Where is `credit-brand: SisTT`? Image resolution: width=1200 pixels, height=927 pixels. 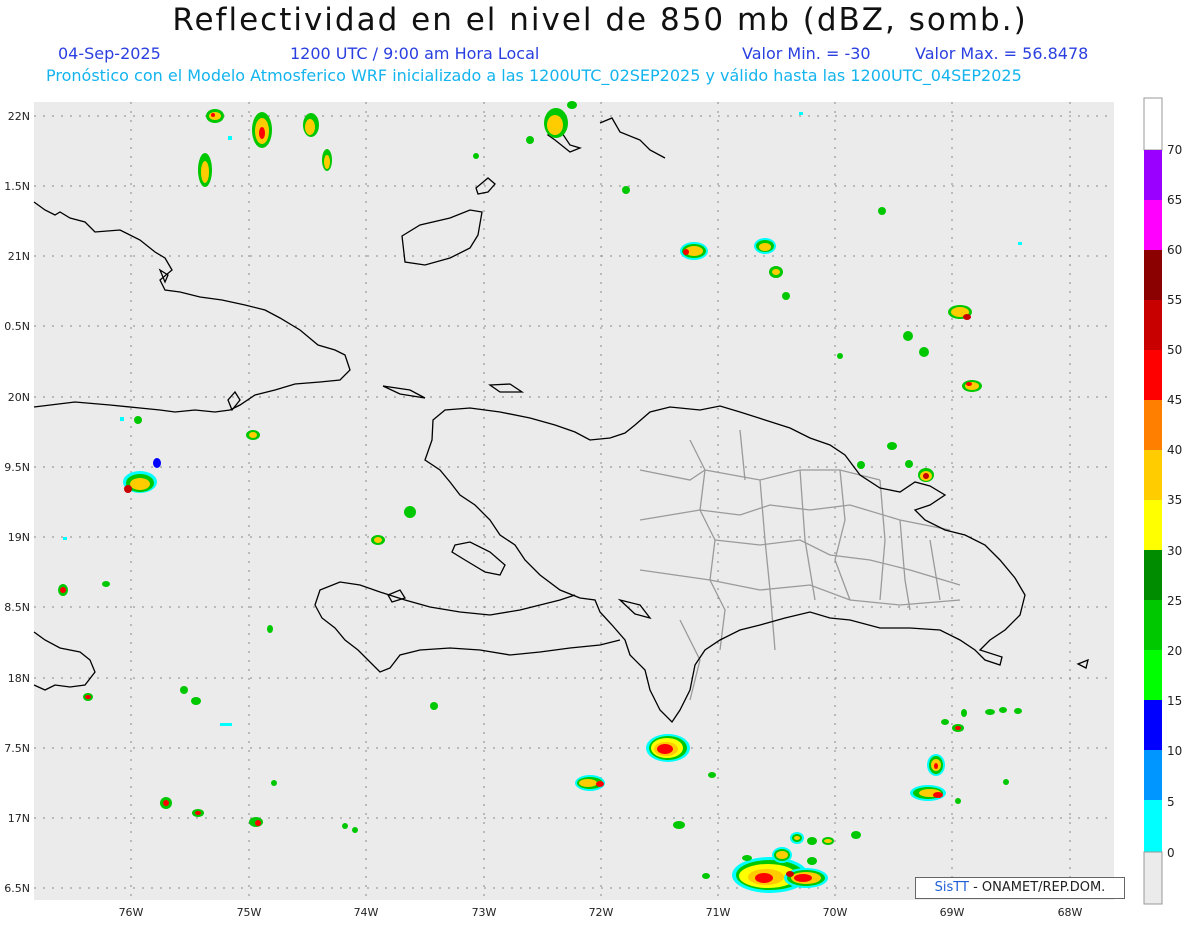
credit-brand: SisTT is located at coordinates (951, 887).